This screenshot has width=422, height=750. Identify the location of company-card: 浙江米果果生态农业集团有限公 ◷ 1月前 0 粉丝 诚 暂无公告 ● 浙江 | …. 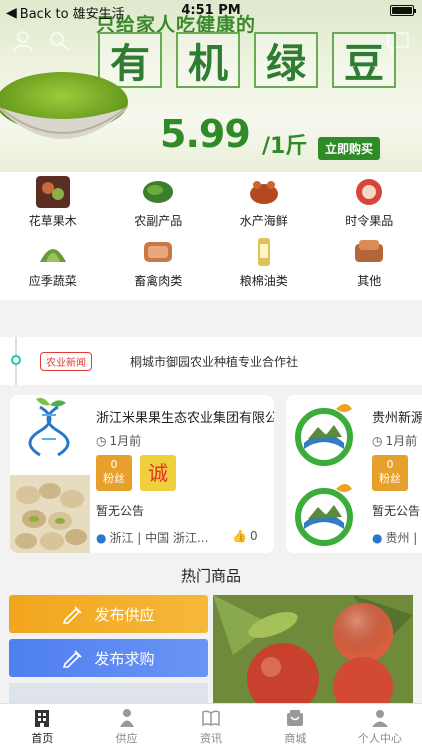
(142, 474).